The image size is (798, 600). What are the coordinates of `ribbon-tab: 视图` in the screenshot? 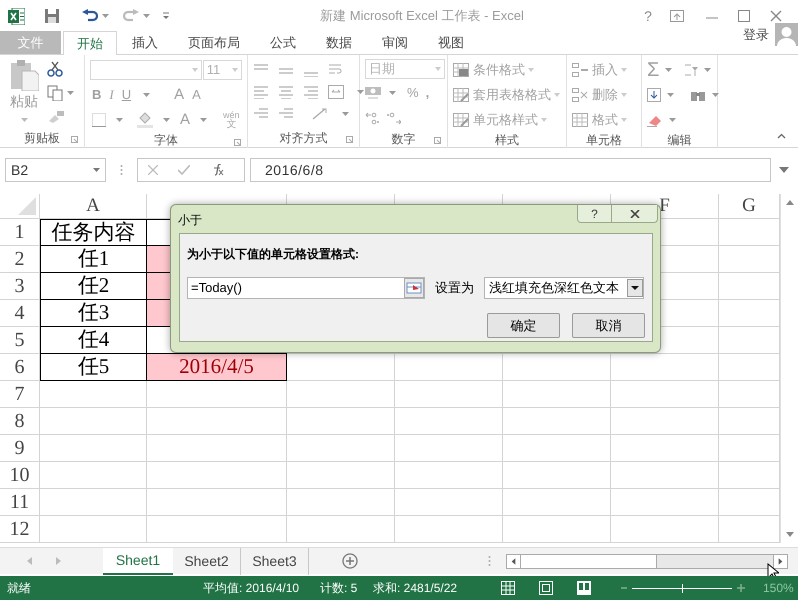 It's located at (451, 42).